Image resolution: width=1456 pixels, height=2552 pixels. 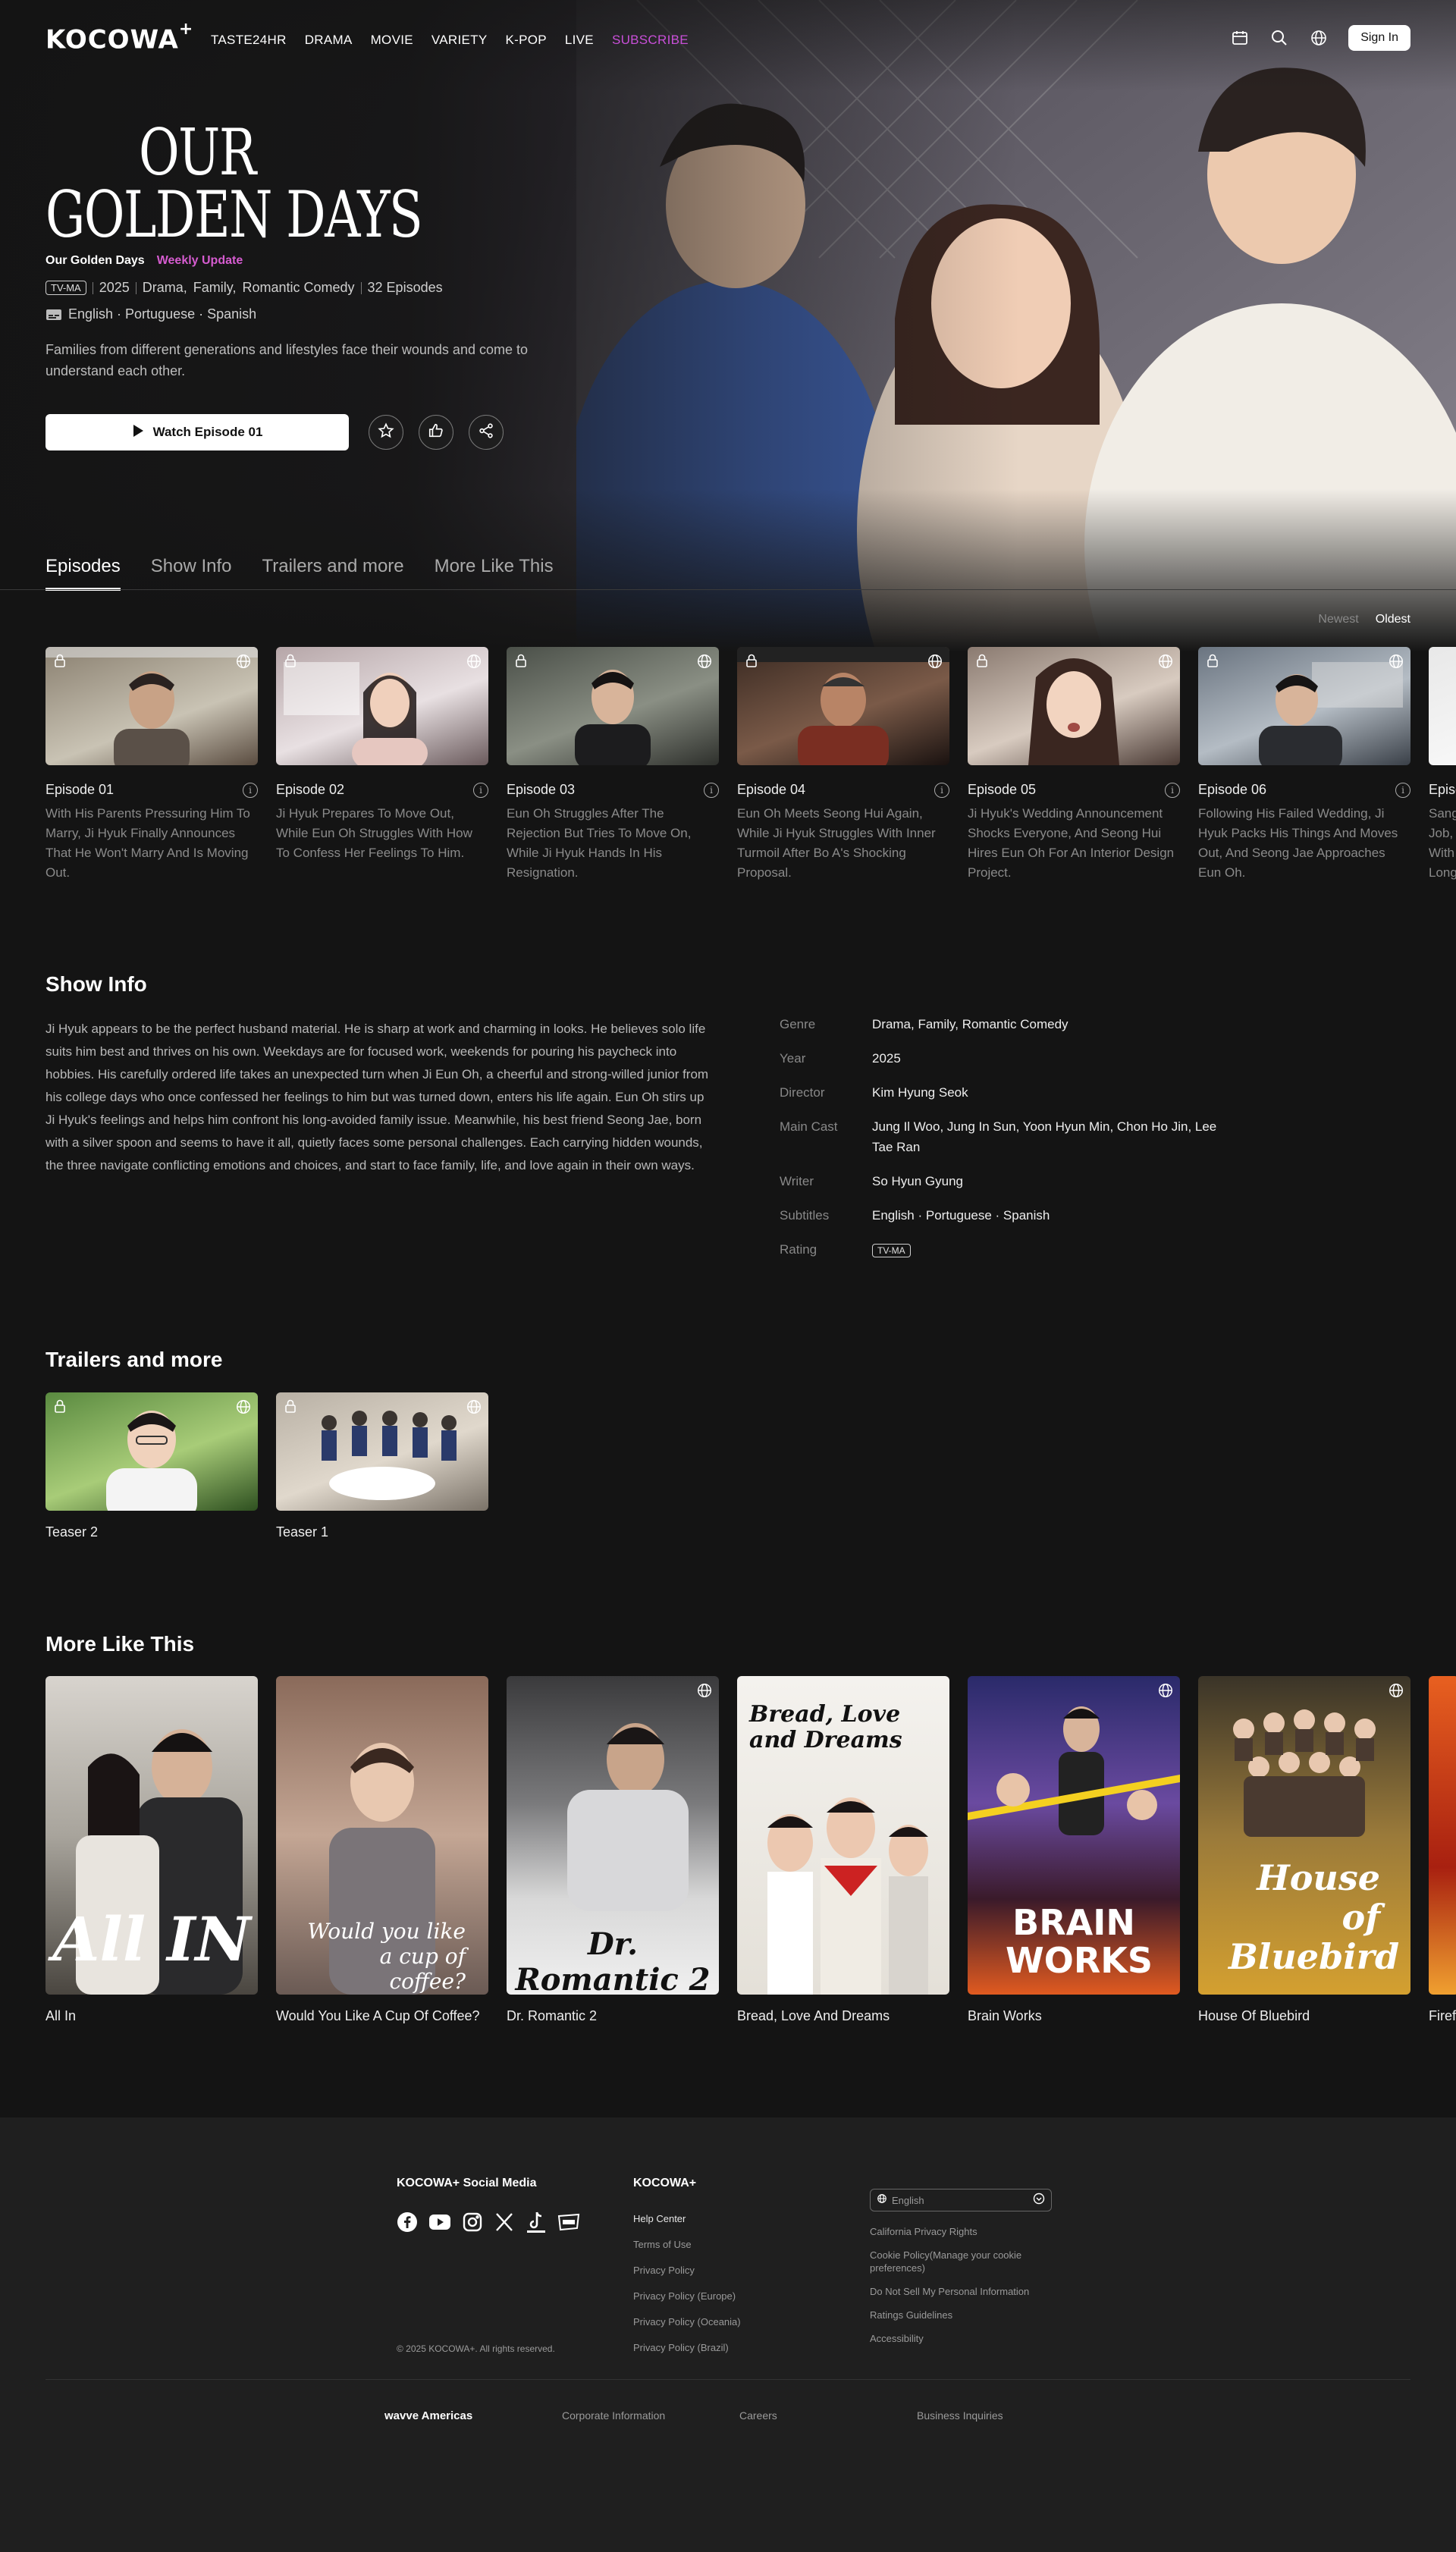 What do you see at coordinates (1338, 619) in the screenshot?
I see `sort-newest: Newest` at bounding box center [1338, 619].